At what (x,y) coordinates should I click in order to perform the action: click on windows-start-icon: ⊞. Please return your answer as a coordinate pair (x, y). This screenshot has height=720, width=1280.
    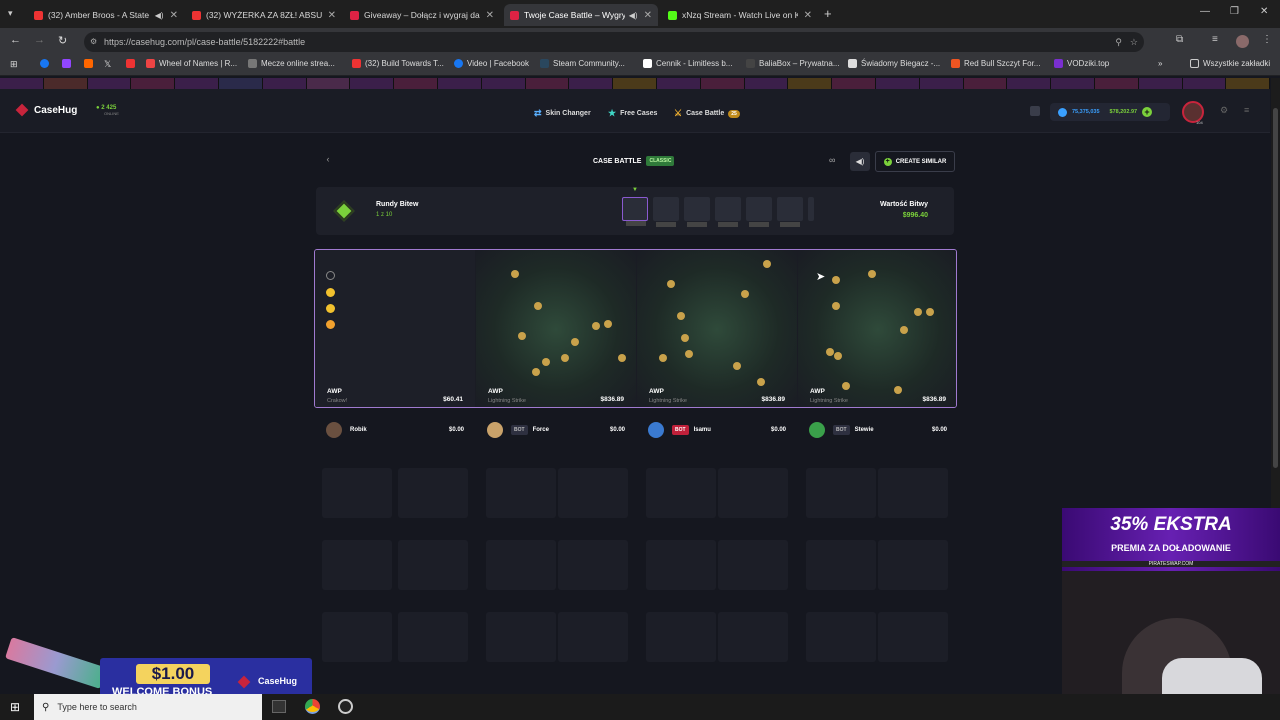
    Looking at the image, I should click on (15, 707).